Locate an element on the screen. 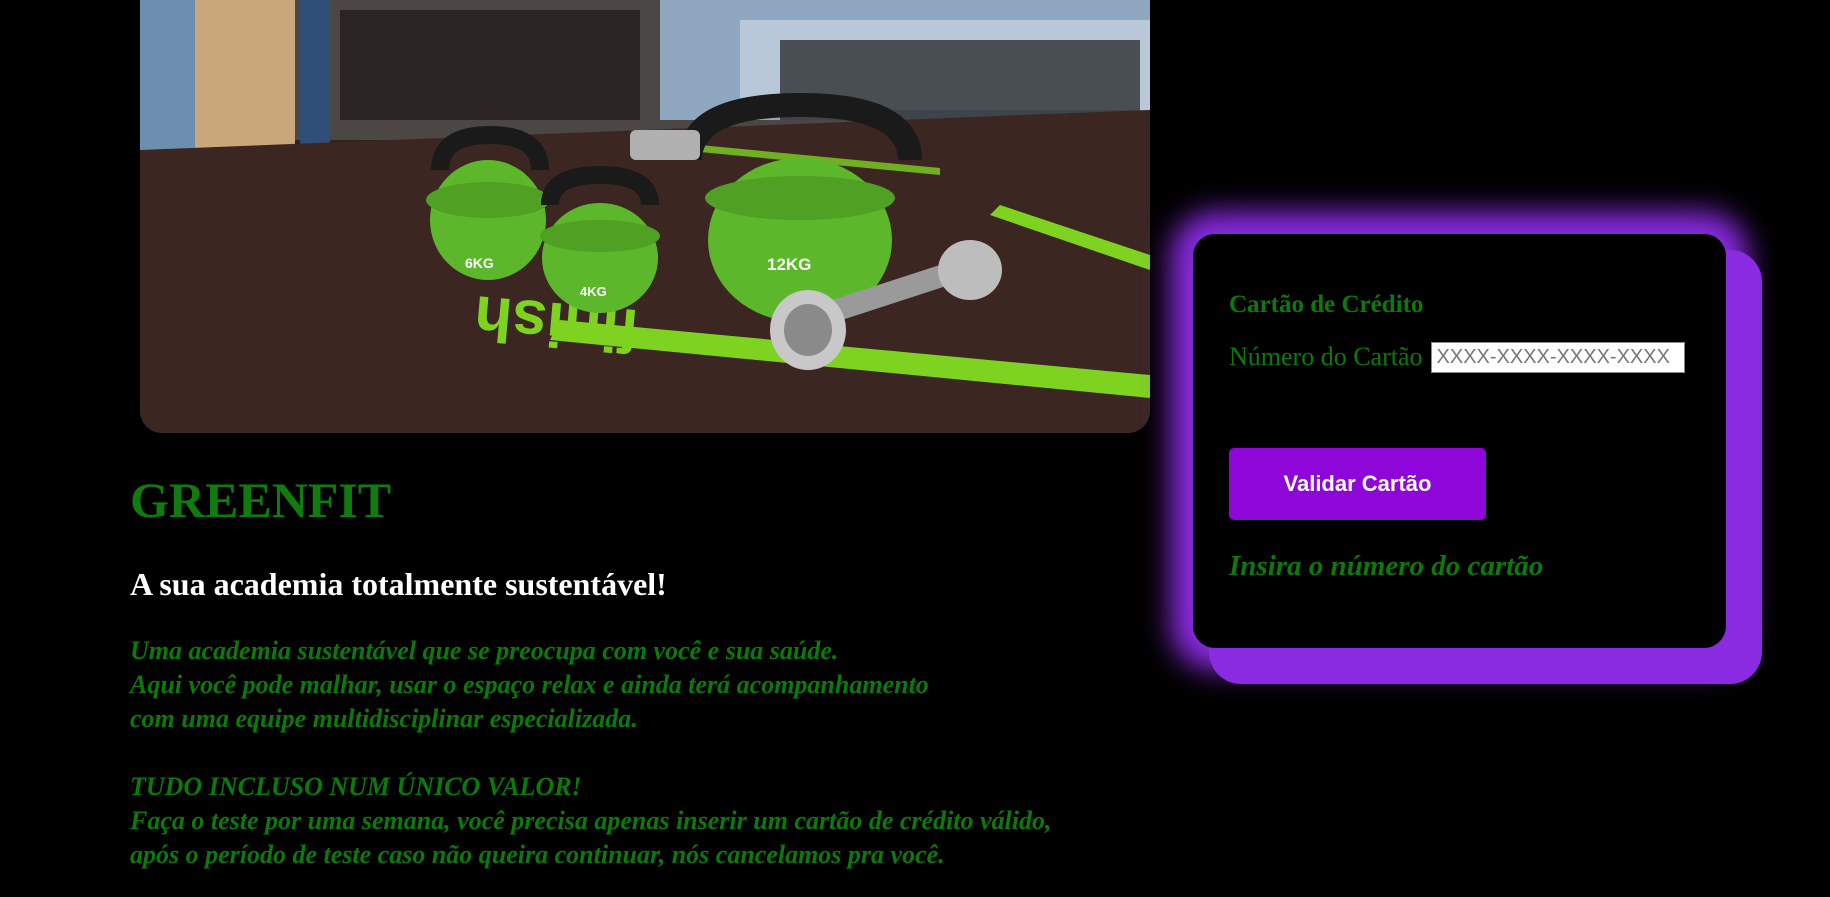 The width and height of the screenshot is (1830, 897). card-number-input is located at coordinates (1557, 357).